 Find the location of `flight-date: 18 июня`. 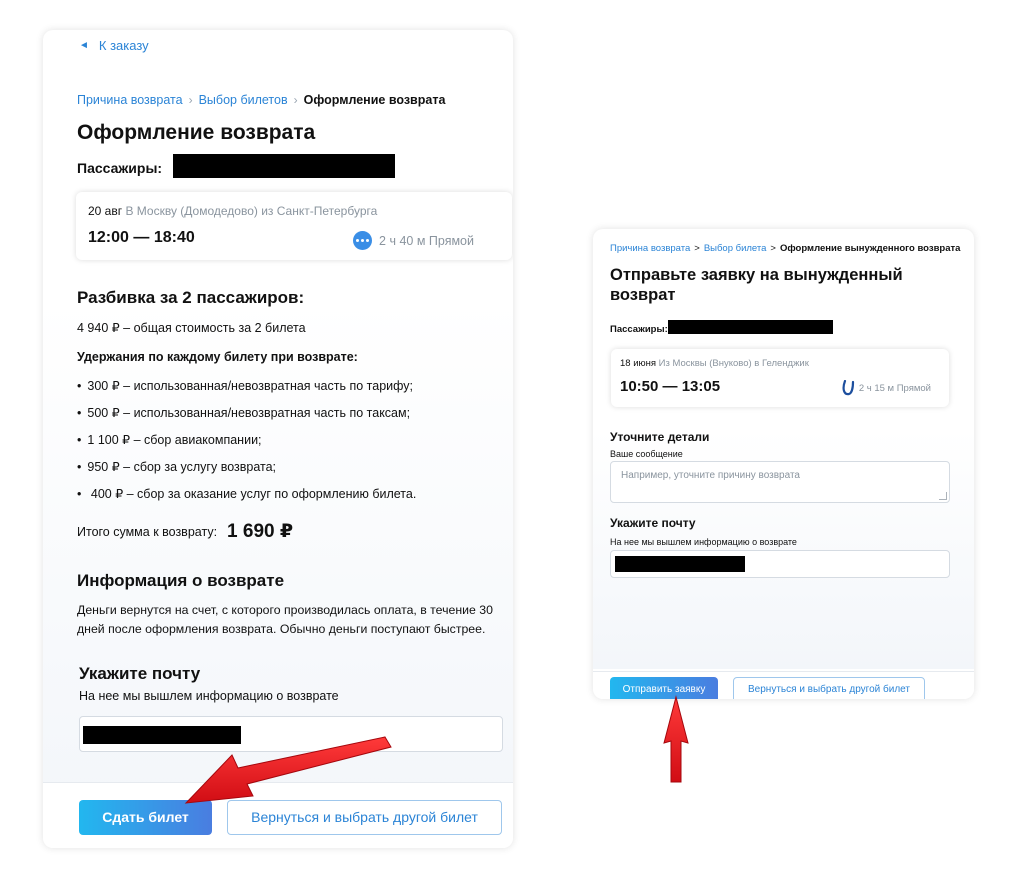

flight-date: 18 июня is located at coordinates (638, 363).